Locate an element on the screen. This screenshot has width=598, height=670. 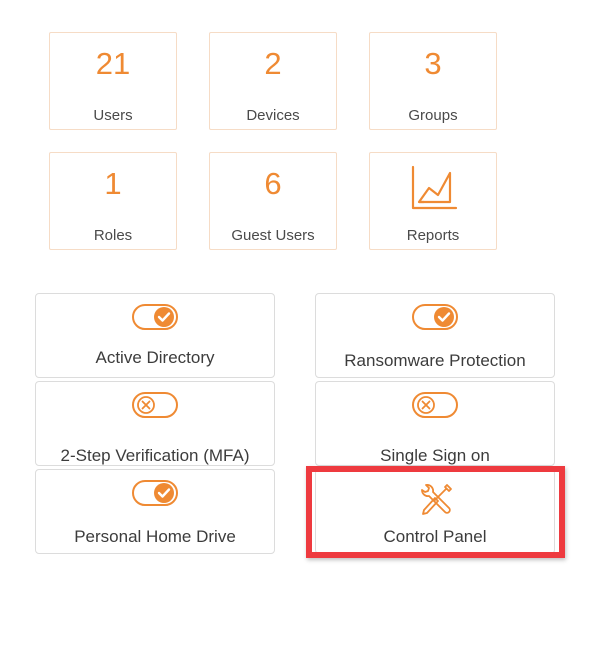
personal-home-drive-card: Personal Home Drive is located at coordinates (155, 511).